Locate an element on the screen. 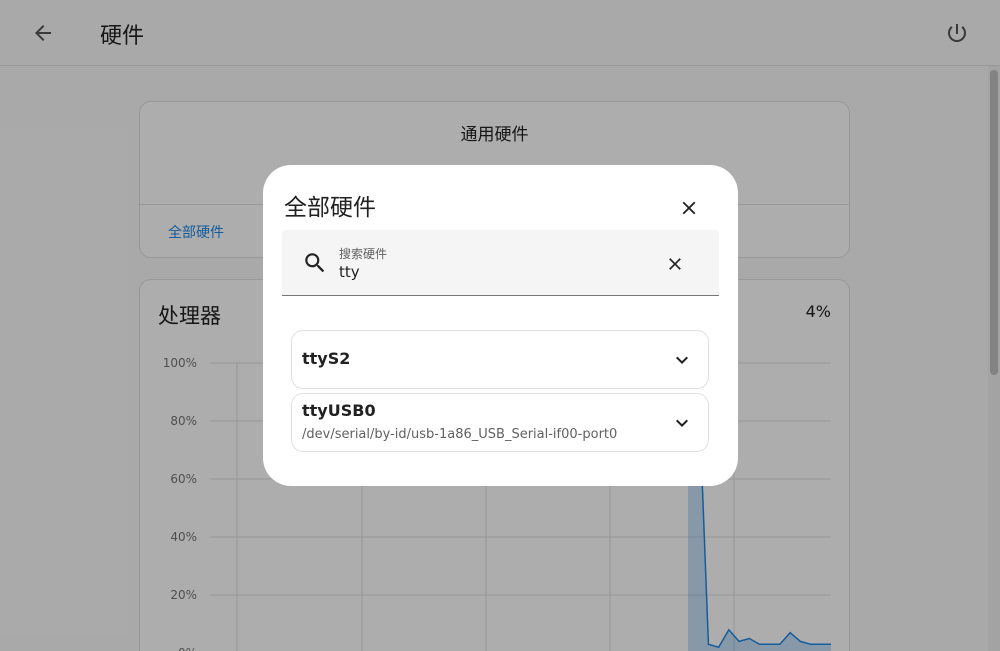  search-icon is located at coordinates (315, 263).